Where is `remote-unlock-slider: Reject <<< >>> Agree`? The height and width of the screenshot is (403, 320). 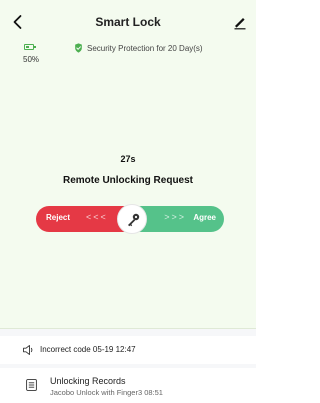 remote-unlock-slider: Reject <<< >>> Agree is located at coordinates (130, 219).